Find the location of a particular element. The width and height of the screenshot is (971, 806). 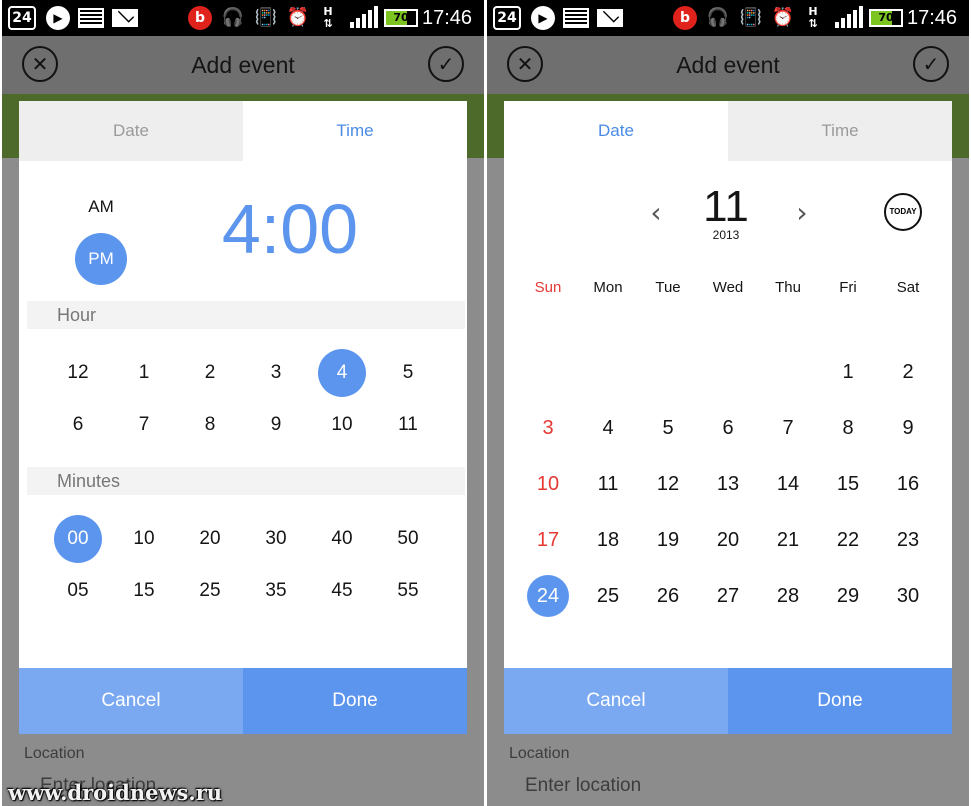

network-type: H is located at coordinates (813, 11).